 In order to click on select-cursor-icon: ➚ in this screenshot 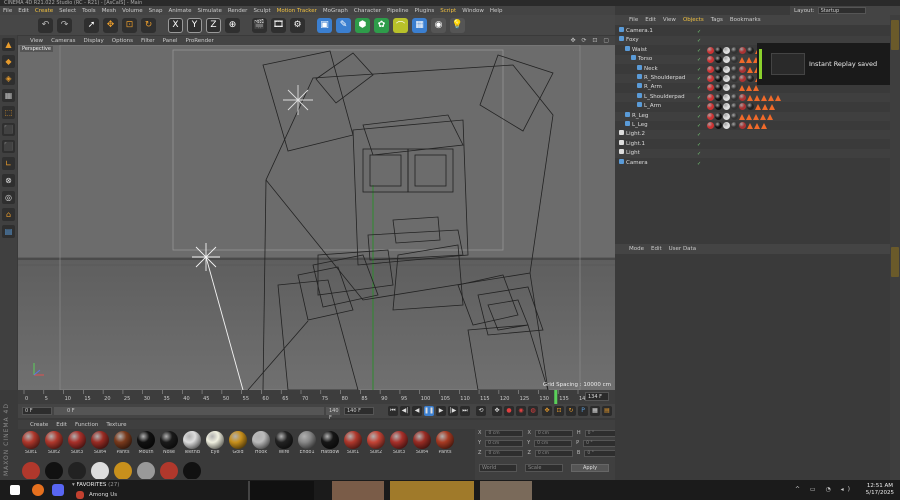, I will do `click(91, 25)`.